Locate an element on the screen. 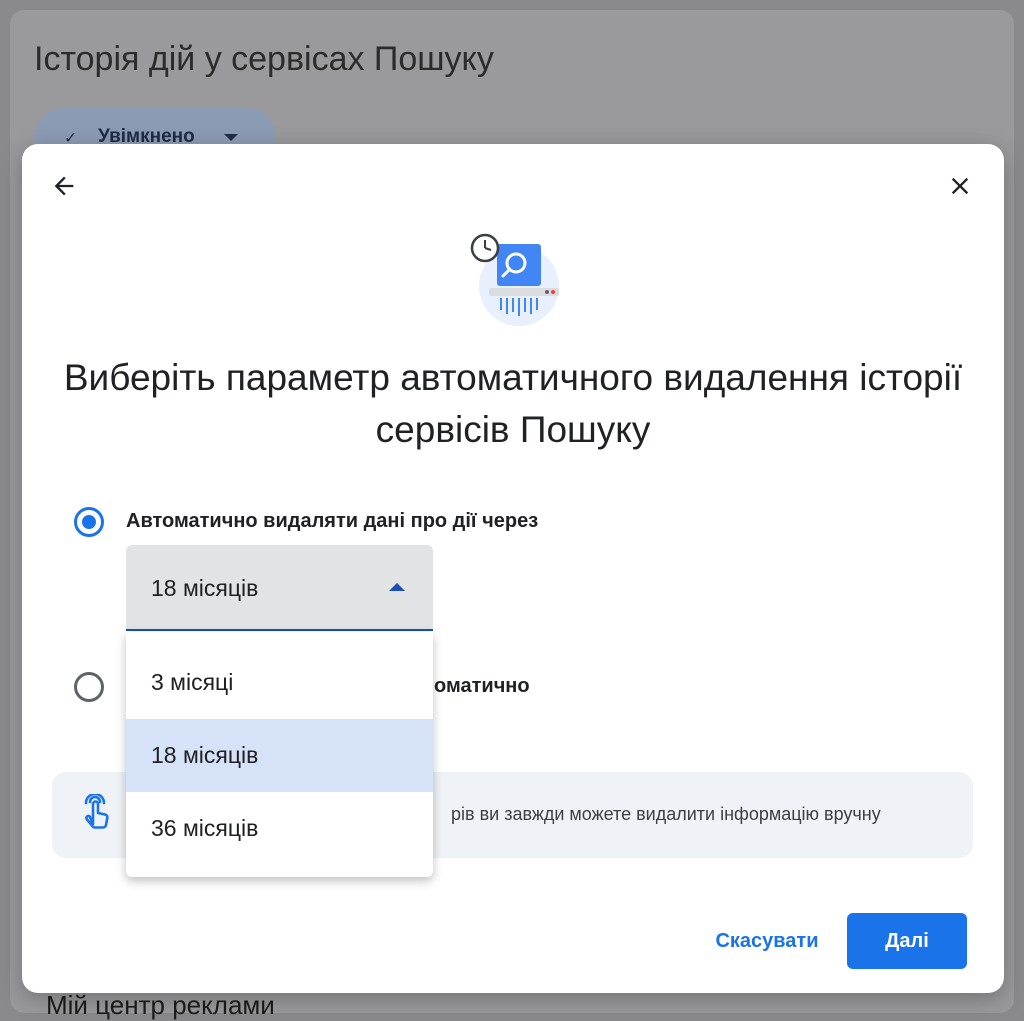  close-icon is located at coordinates (960, 186).